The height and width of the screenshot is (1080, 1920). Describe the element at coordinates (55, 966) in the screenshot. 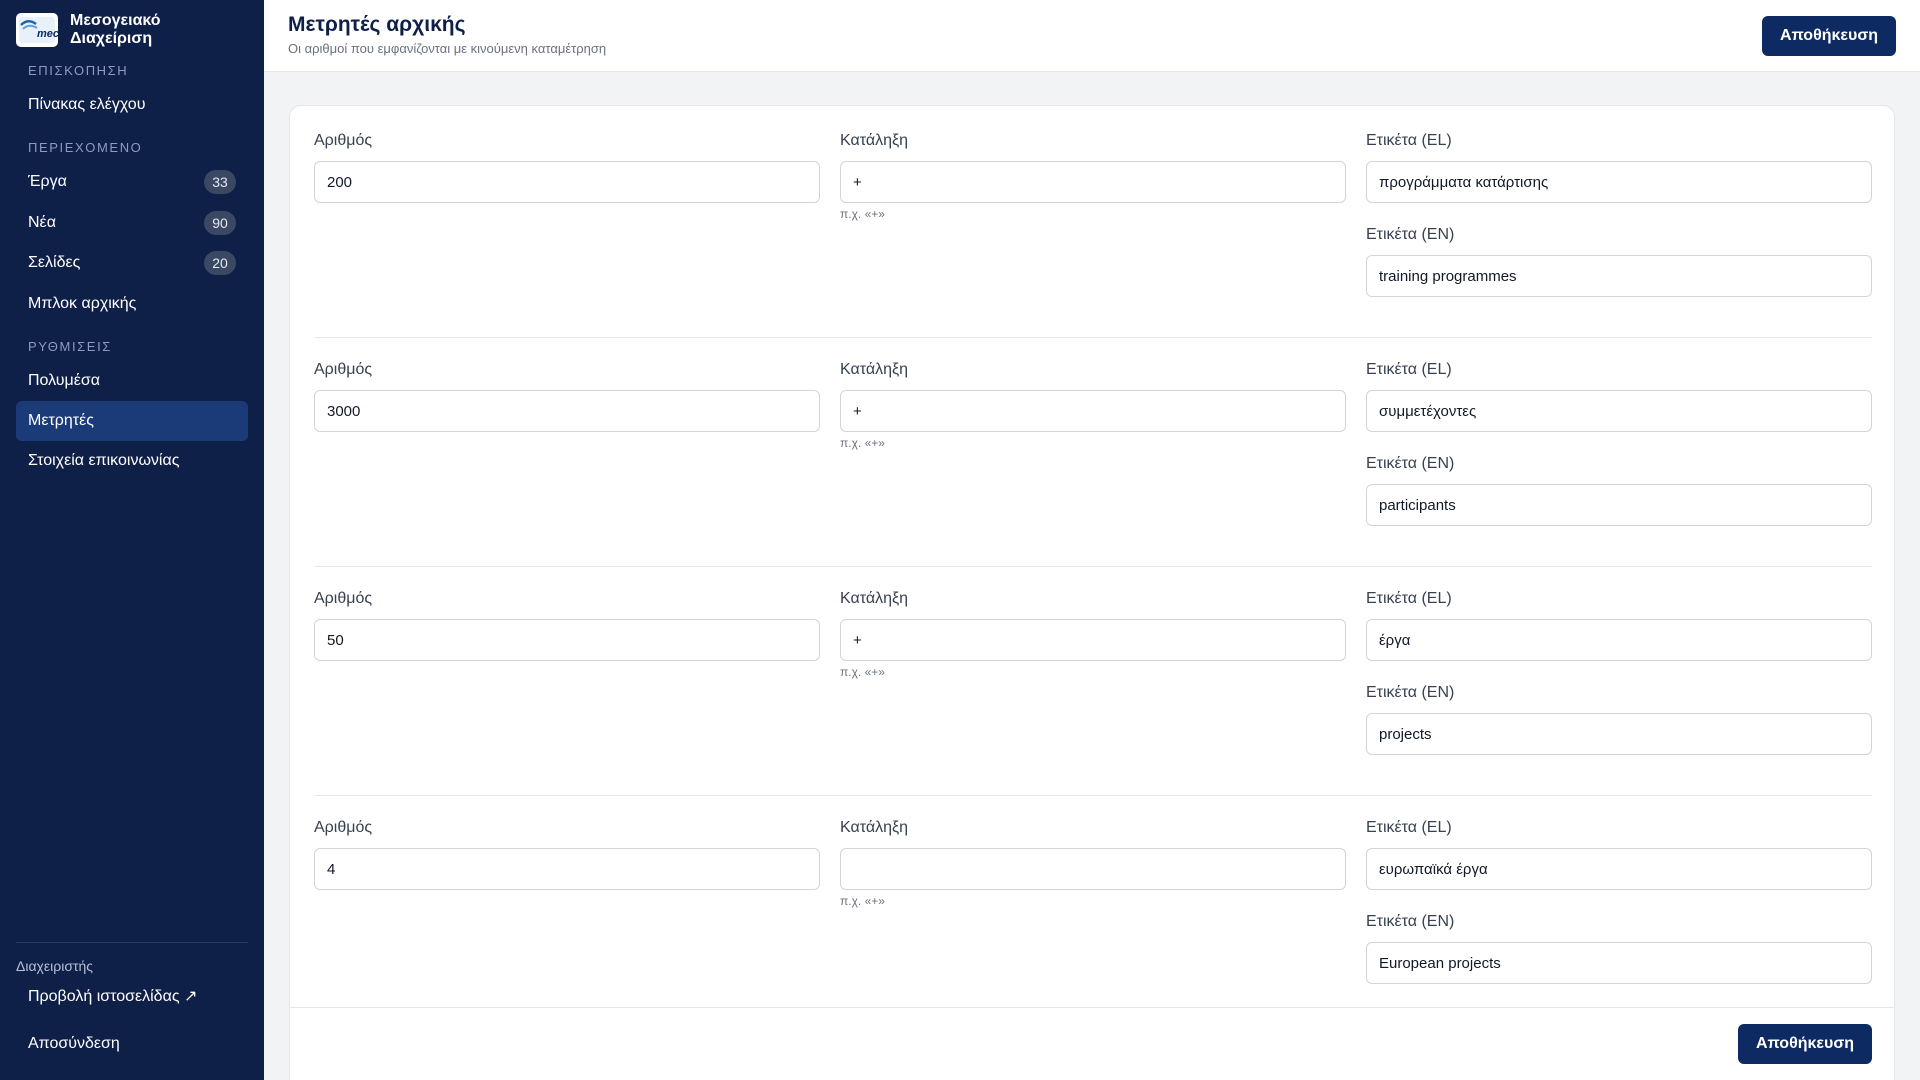

I see `admin-label: Διαχειριστής` at that location.